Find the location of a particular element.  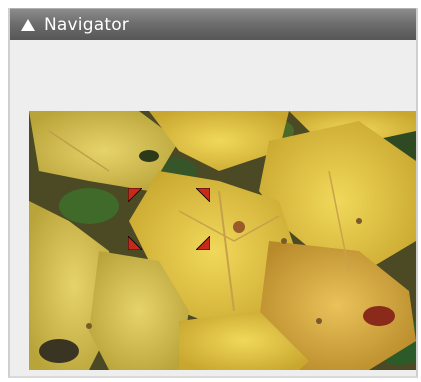

triangle-up-icon is located at coordinates (28, 25).